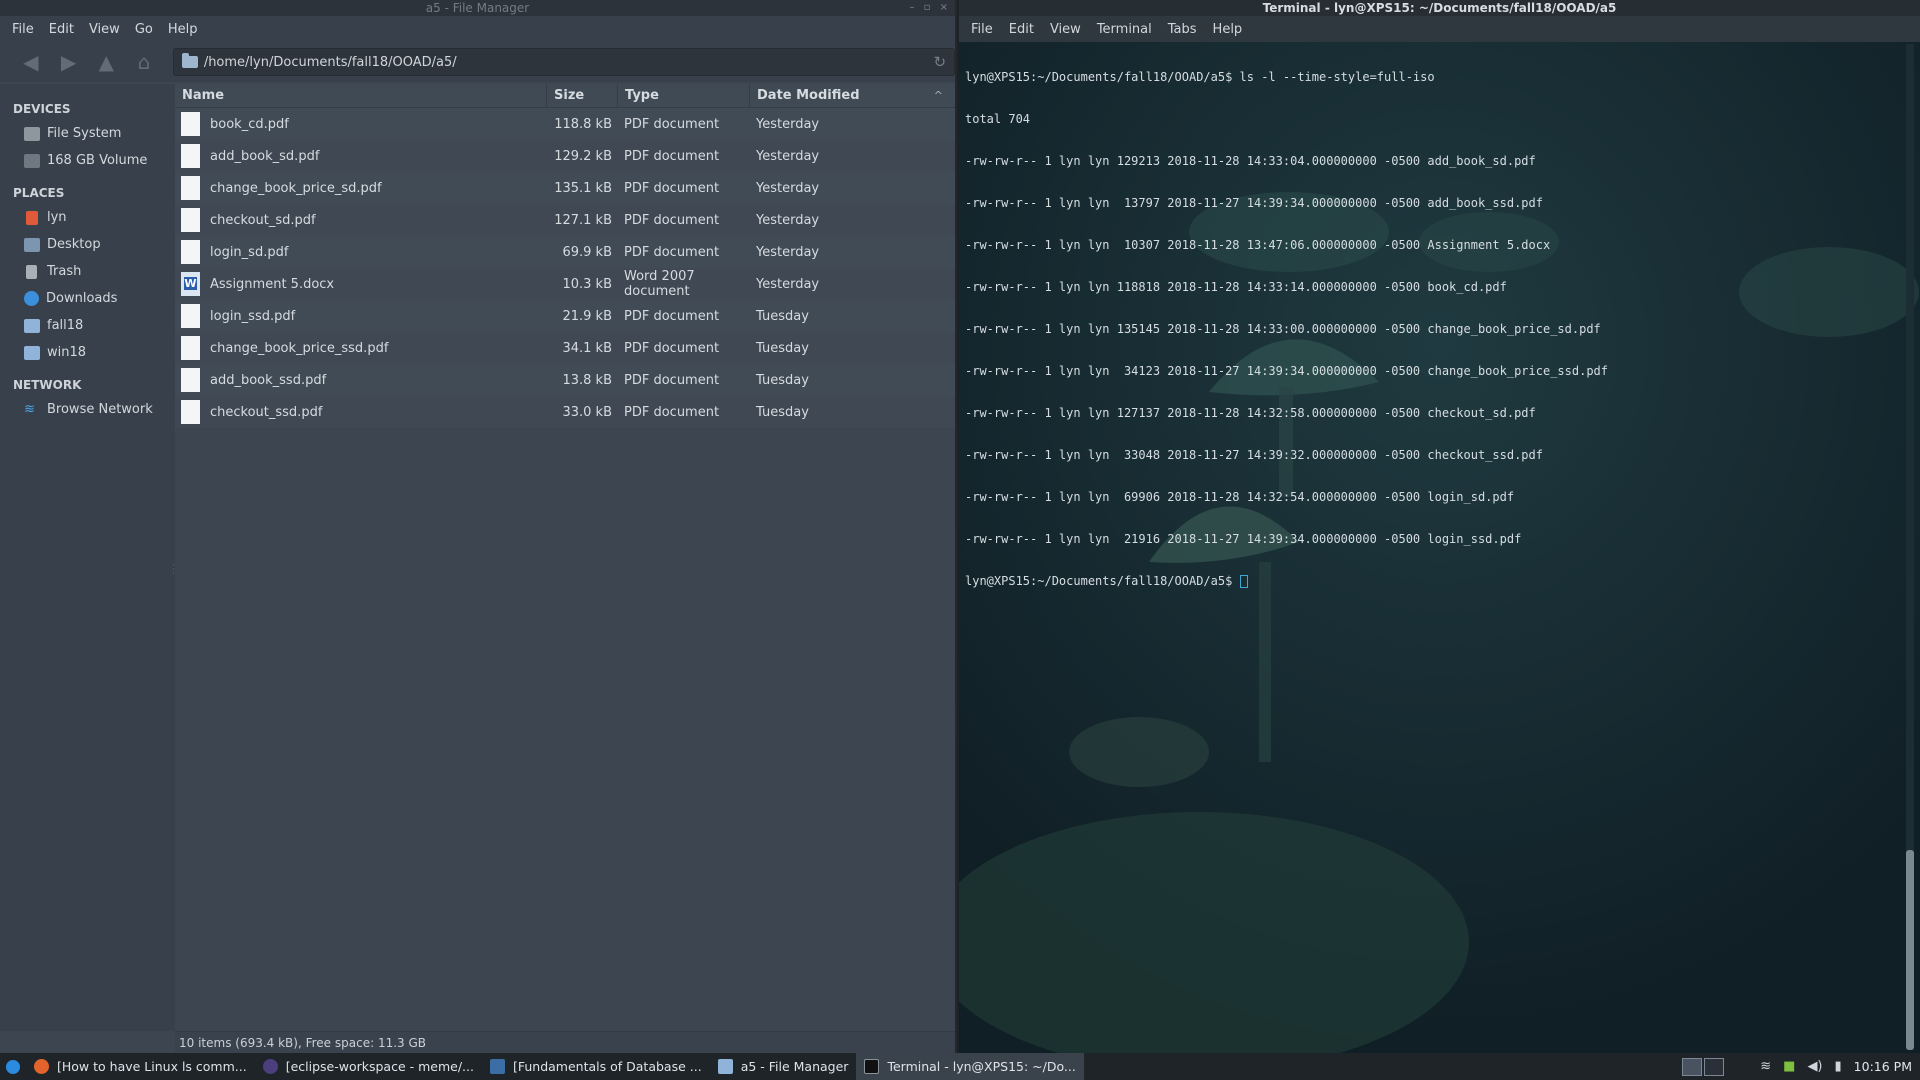 Image resolution: width=1920 pixels, height=1080 pixels. Describe the element at coordinates (939, 62) in the screenshot. I see `reload-icon: ↻` at that location.